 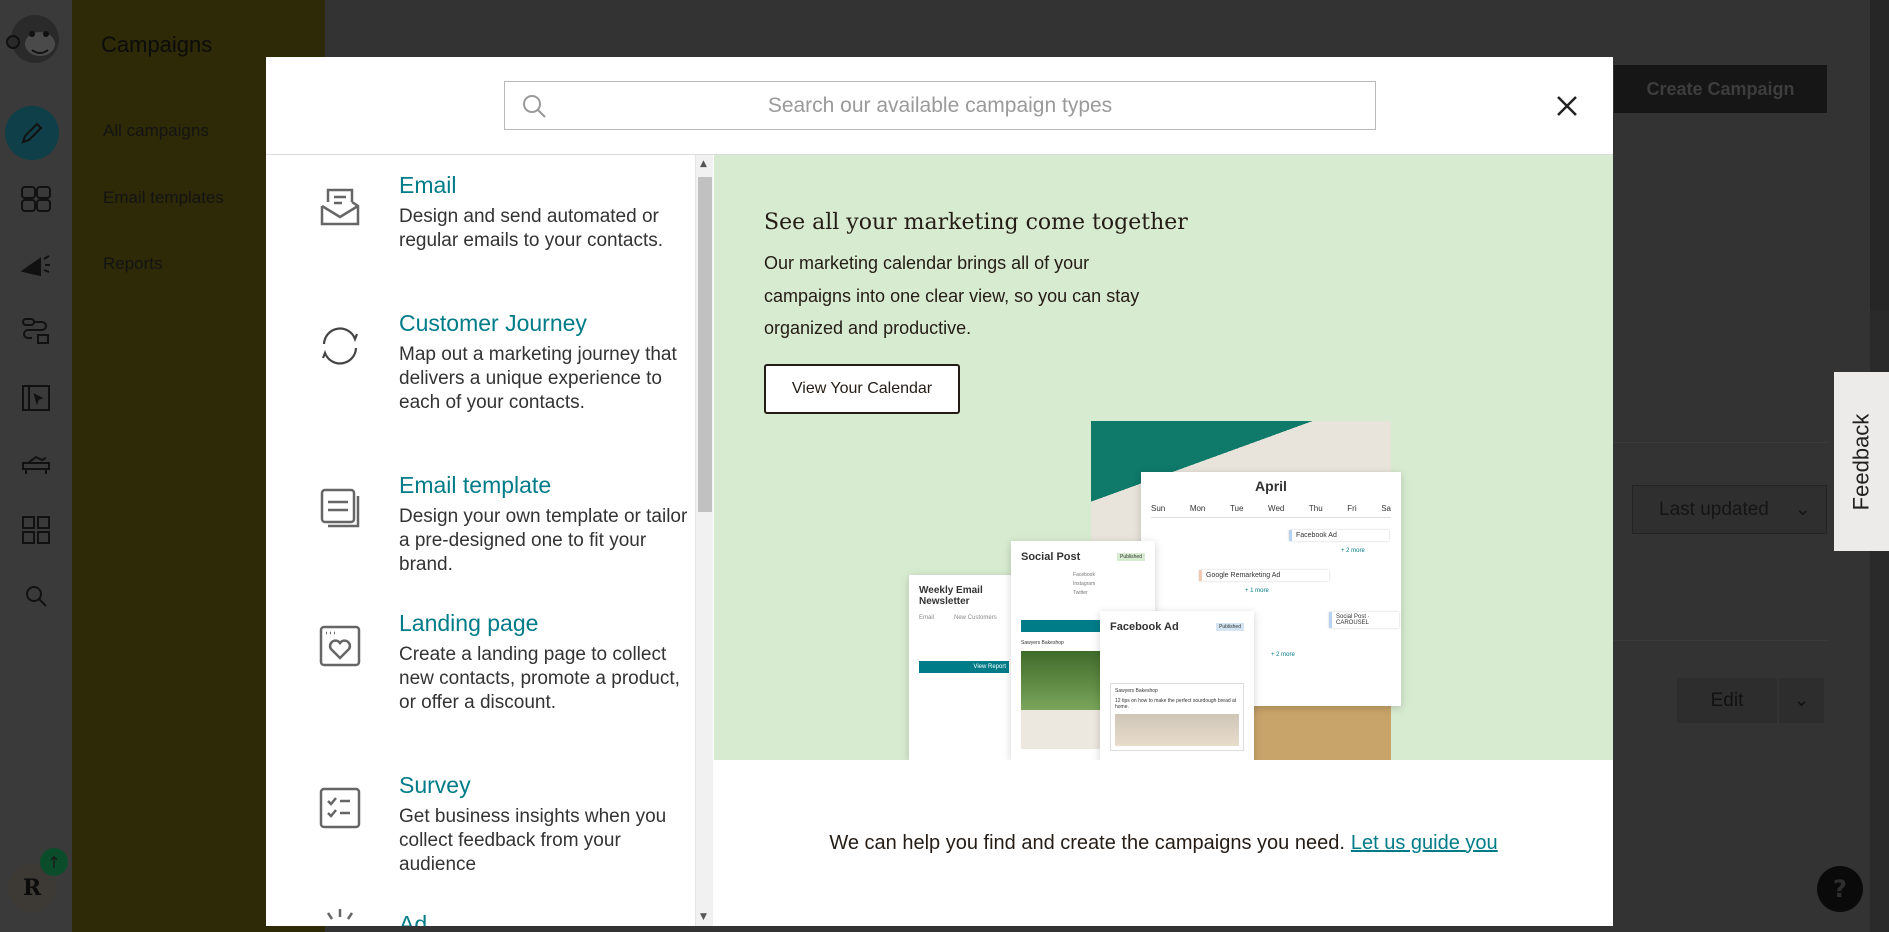 I want to click on nav-rail: R ↑, so click(x=36, y=466).